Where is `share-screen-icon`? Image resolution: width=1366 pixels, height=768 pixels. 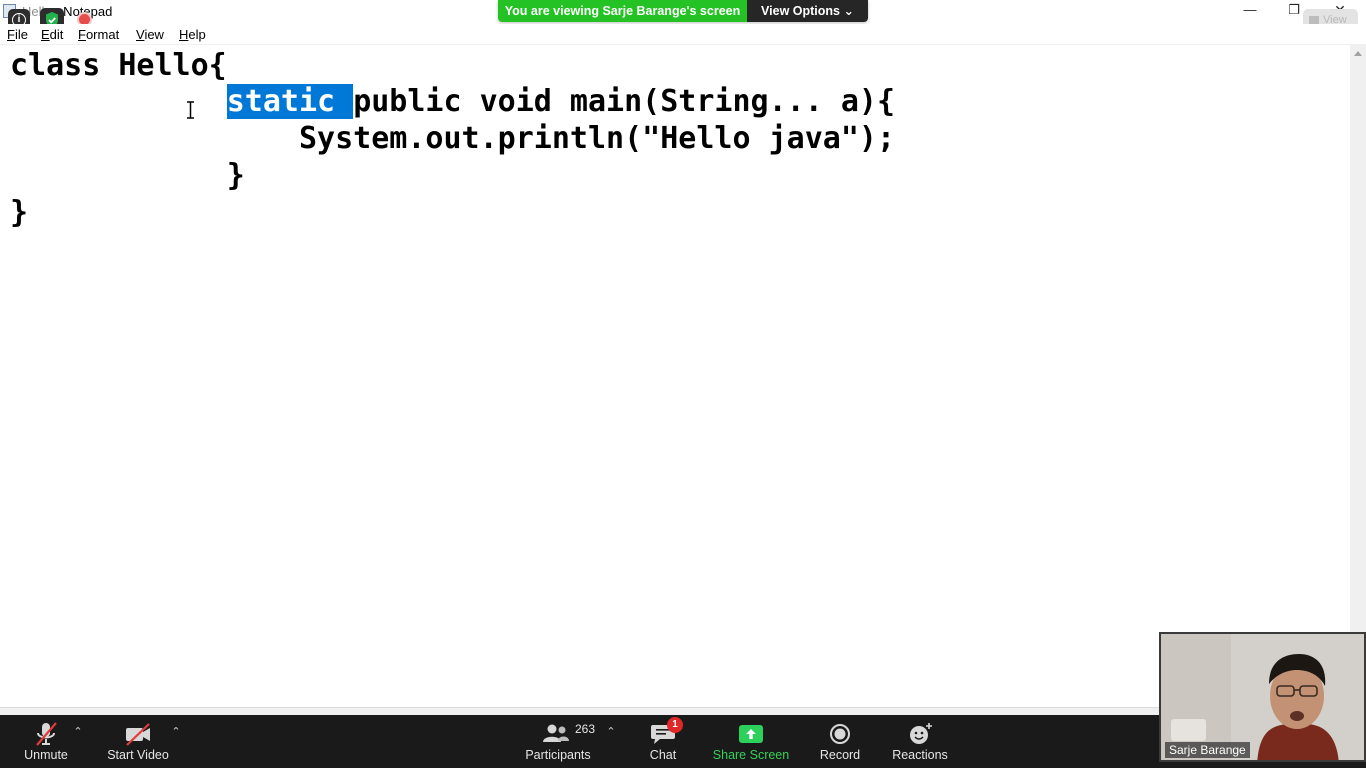
share-screen-icon is located at coordinates (751, 734).